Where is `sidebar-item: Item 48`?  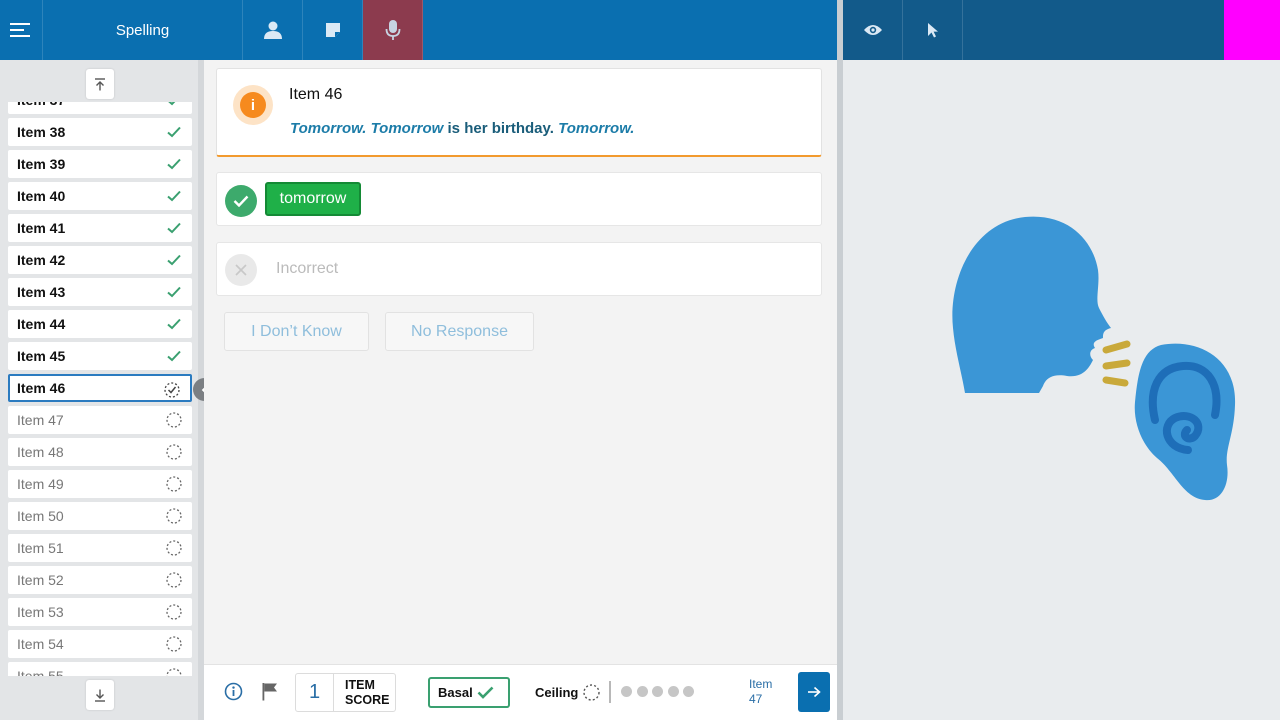 sidebar-item: Item 48 is located at coordinates (100, 452).